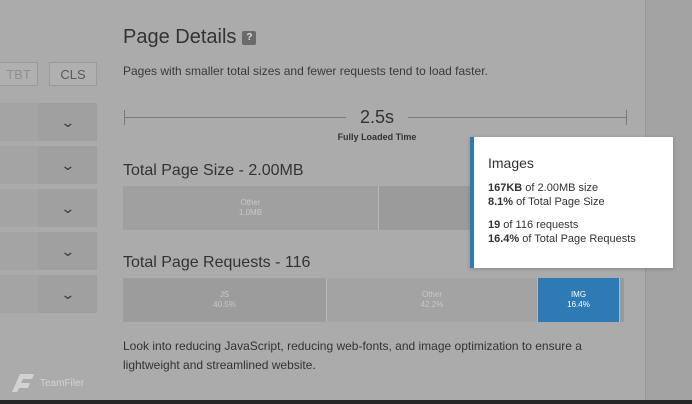  Describe the element at coordinates (559, 202) in the screenshot. I see `tooltip-size-pct-text: of Total Page Size` at that location.